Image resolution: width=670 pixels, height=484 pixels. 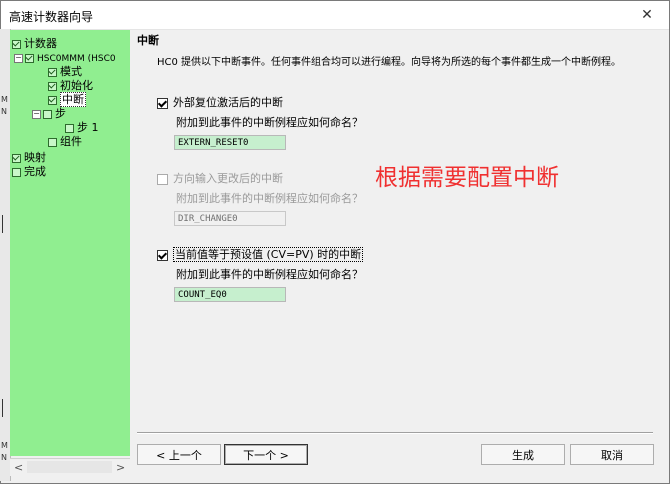 What do you see at coordinates (647, 15) in the screenshot?
I see `close-icon: ✕` at bounding box center [647, 15].